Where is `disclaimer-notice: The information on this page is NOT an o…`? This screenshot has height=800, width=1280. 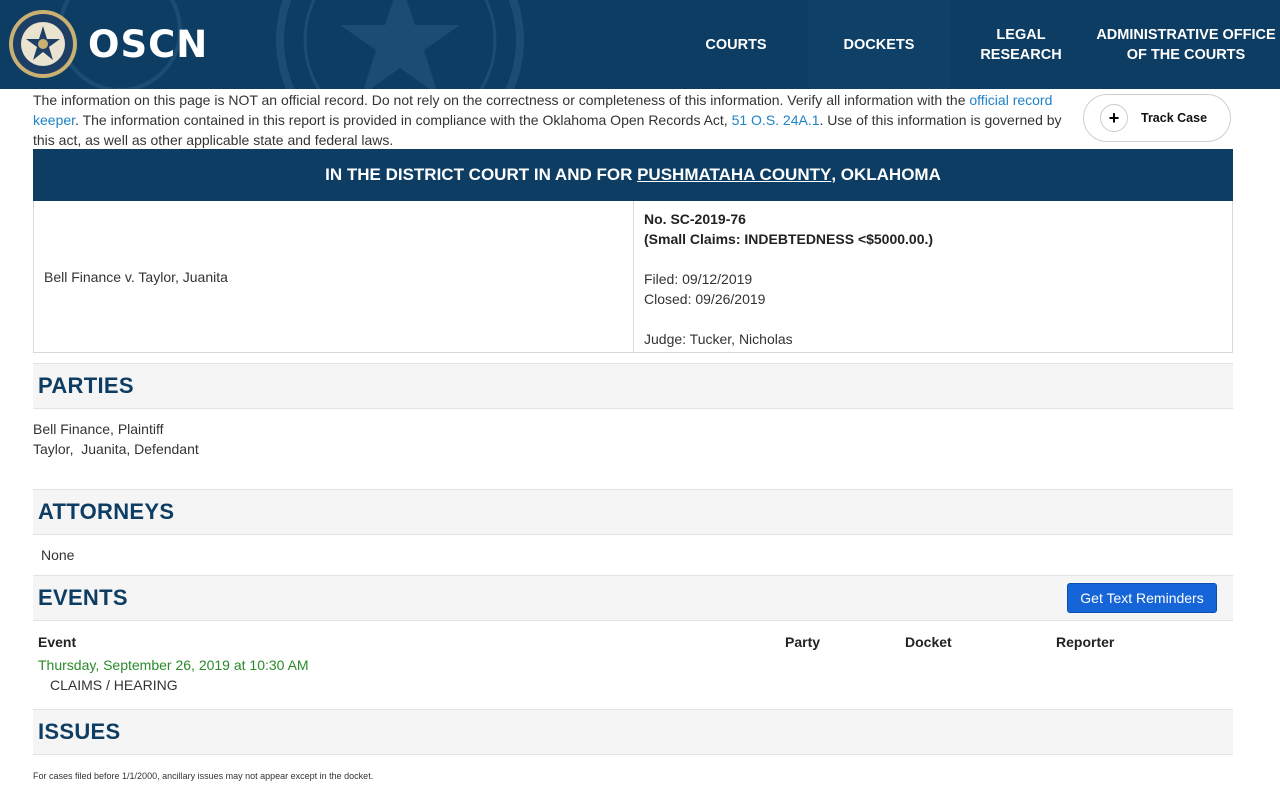
disclaimer-notice: The information on this page is NOT an o… is located at coordinates (553, 120).